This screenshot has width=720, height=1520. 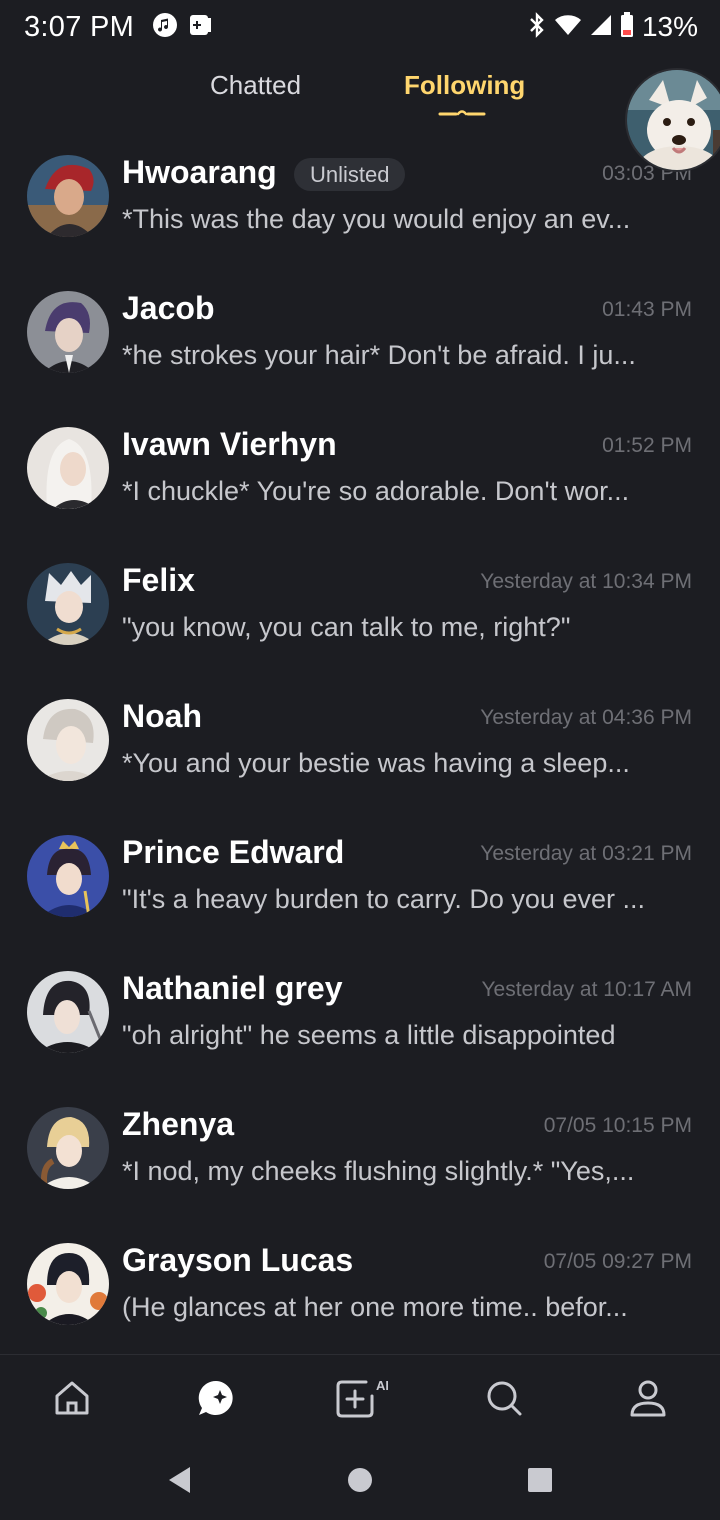 I want to click on notification-icons, so click(x=183, y=27).